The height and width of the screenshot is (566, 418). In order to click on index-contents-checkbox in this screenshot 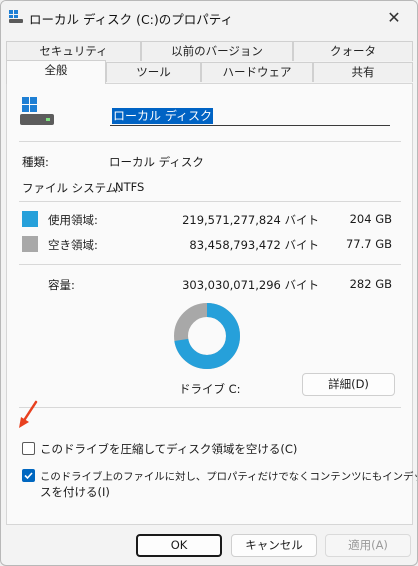, I will do `click(28, 475)`.